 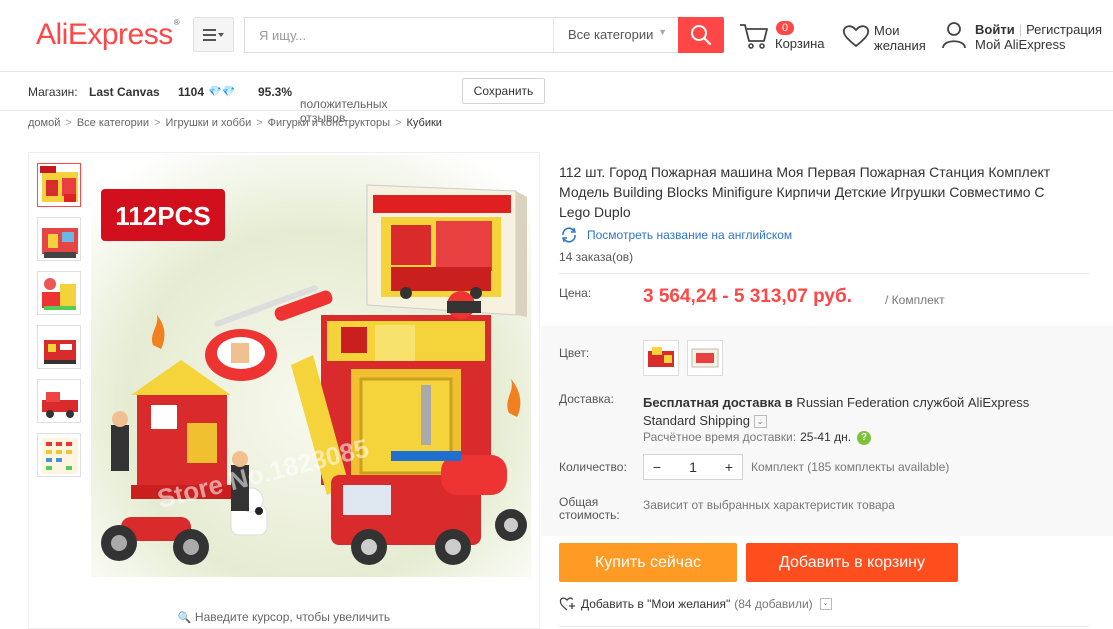 I want to click on search-button, so click(x=701, y=35).